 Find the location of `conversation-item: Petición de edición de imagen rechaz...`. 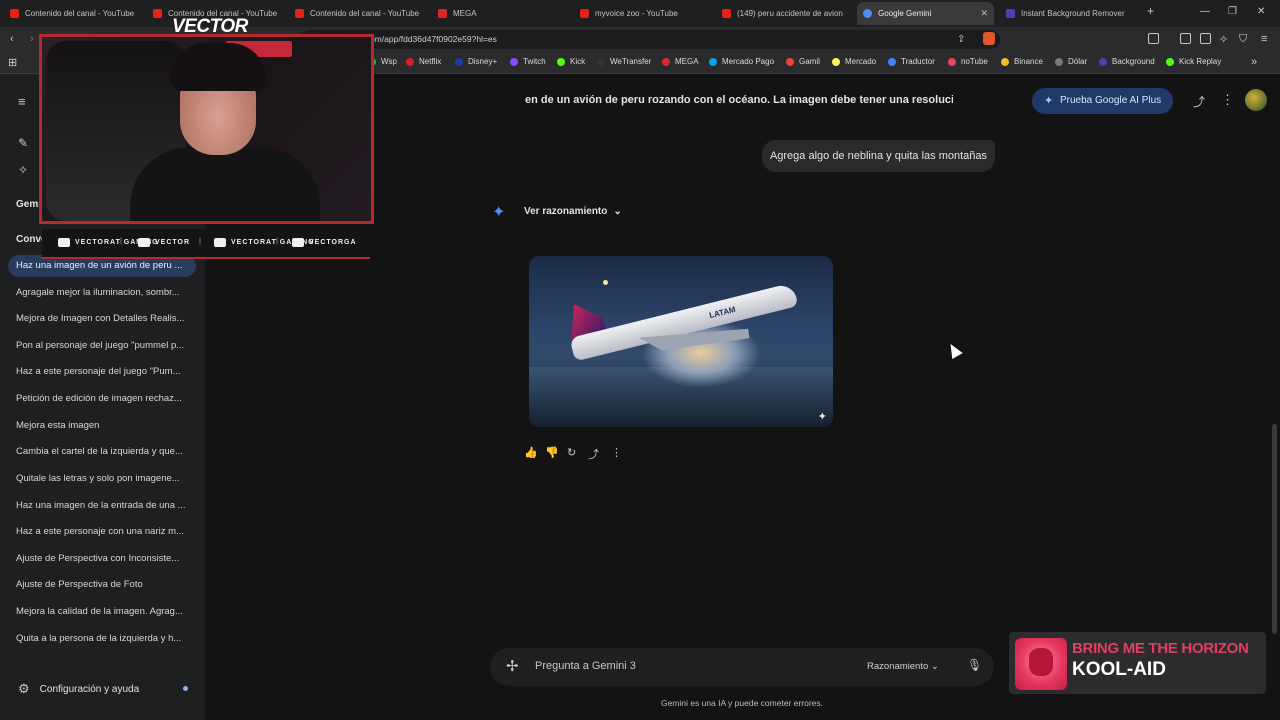

conversation-item: Petición de edición de imagen rechaz... is located at coordinates (102, 399).